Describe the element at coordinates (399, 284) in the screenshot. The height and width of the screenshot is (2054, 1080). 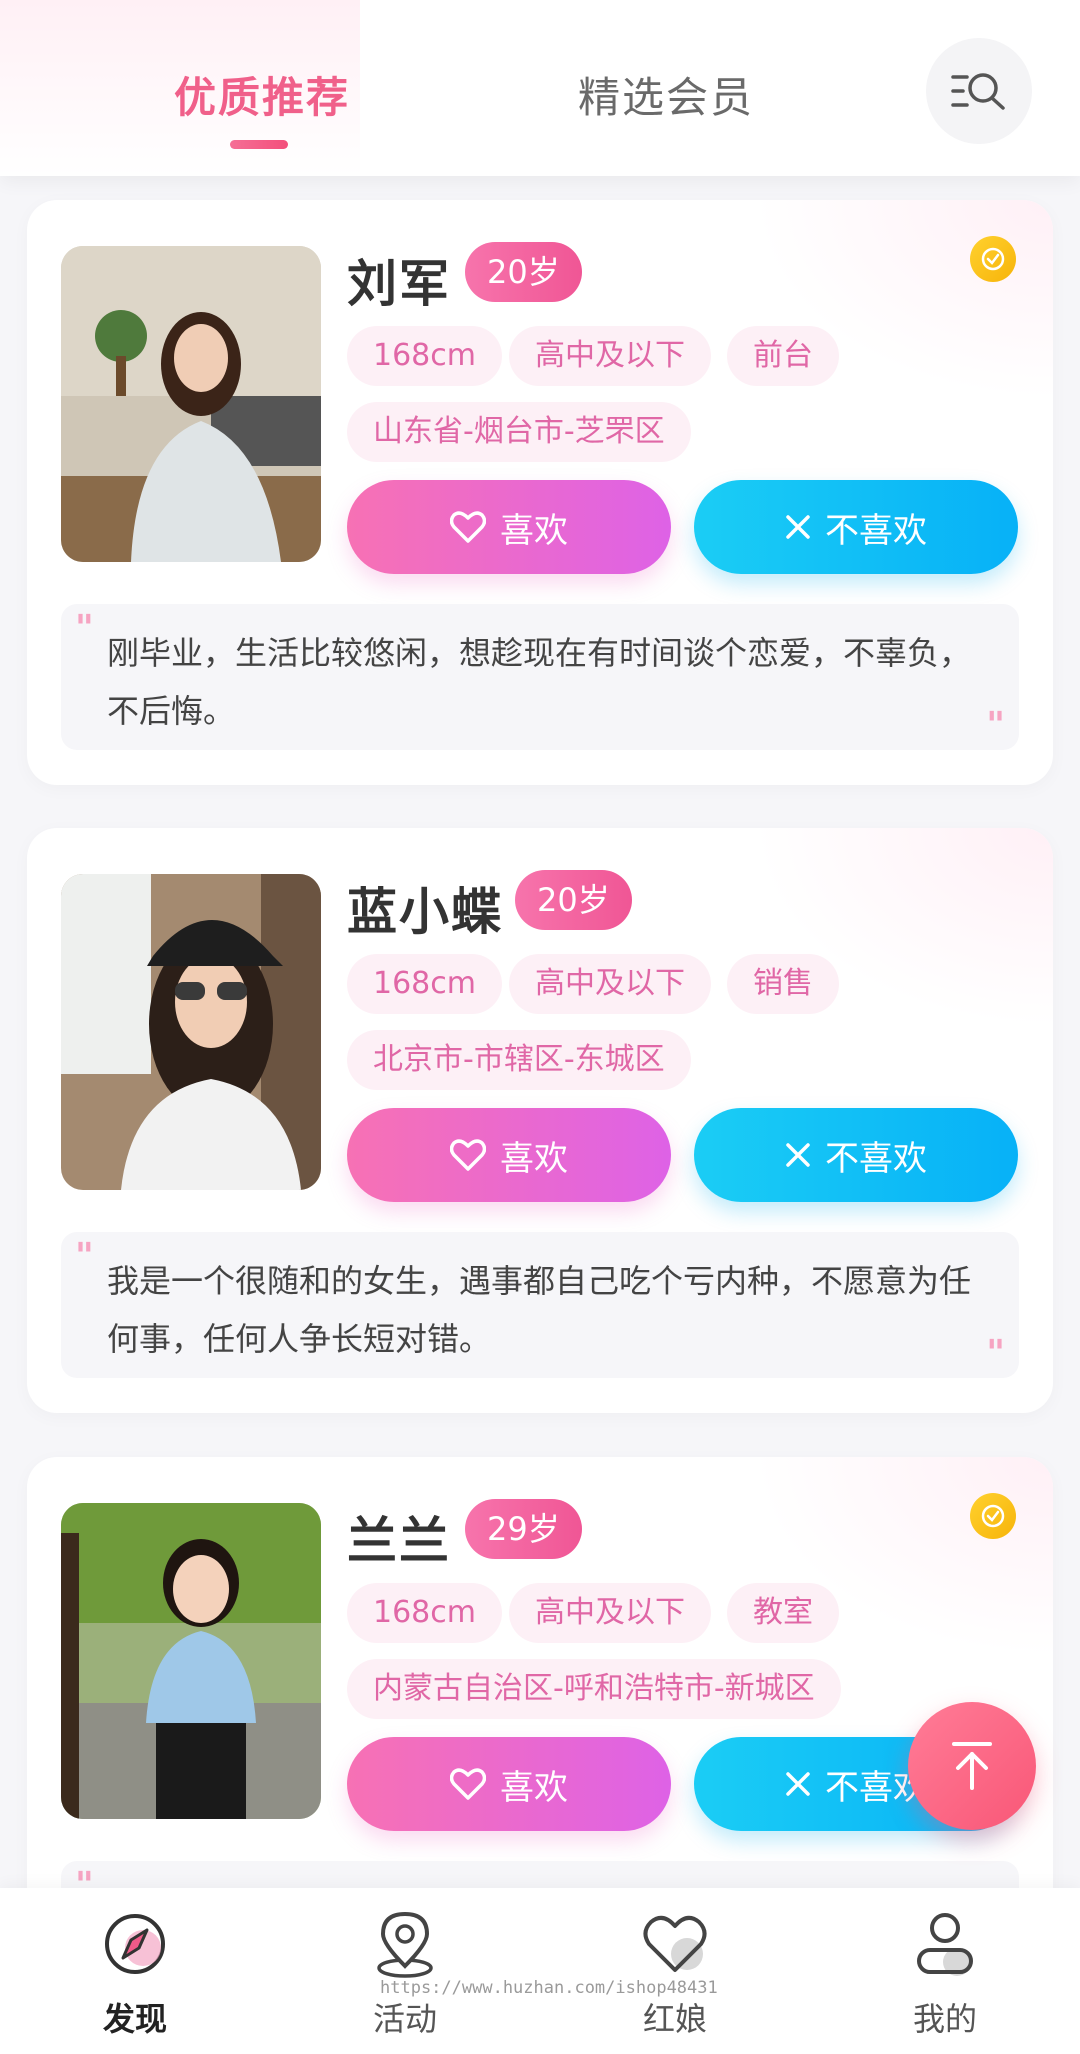
I see `profile-name: 刘军` at that location.